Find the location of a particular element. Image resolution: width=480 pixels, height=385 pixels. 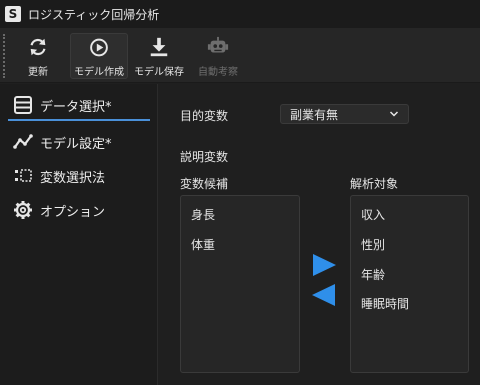

table-icon is located at coordinates (23, 105).